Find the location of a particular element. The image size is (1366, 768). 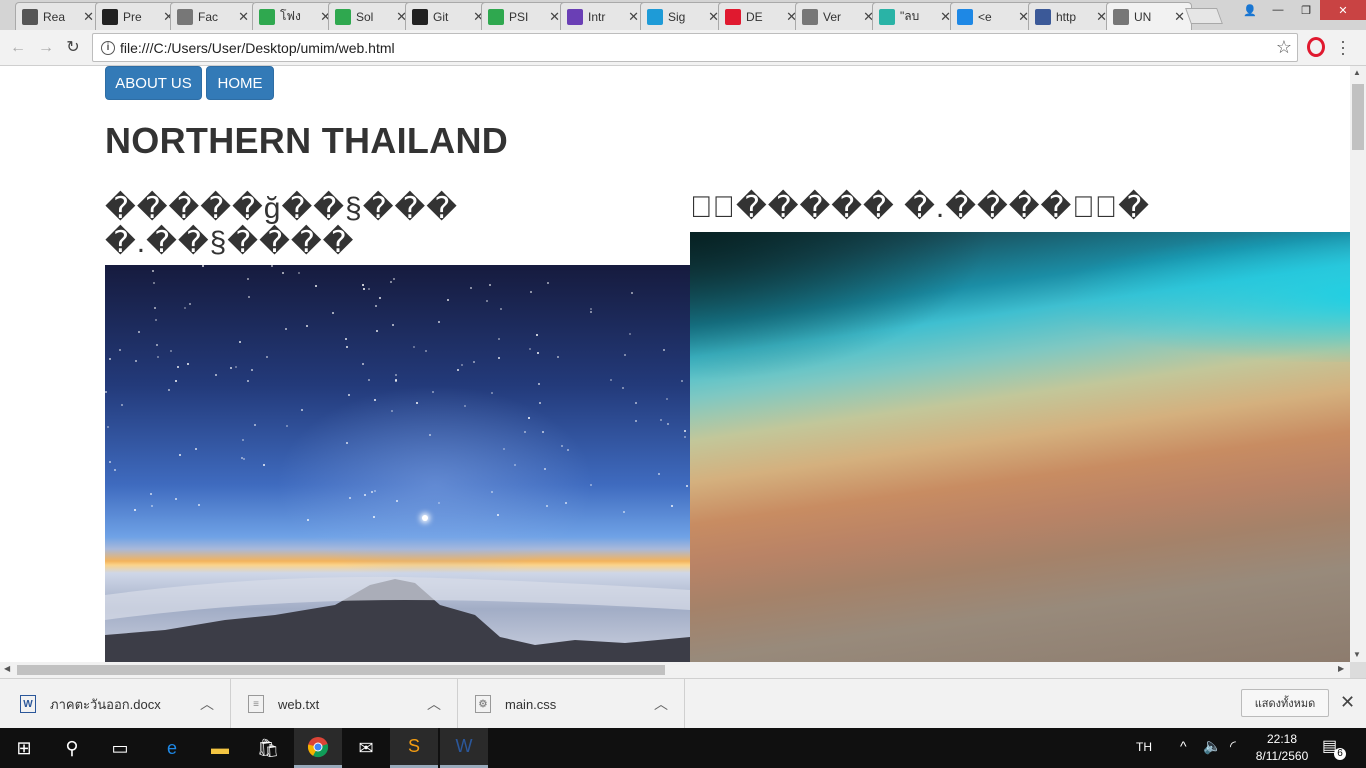

word-doc-icon: W is located at coordinates (28, 704).